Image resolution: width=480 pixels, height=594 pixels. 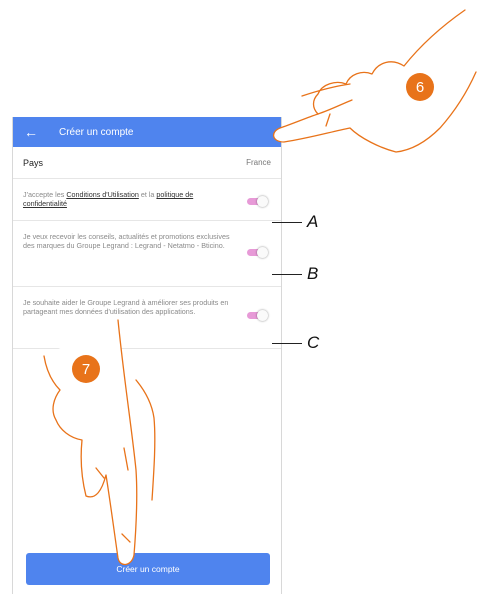 What do you see at coordinates (313, 273) in the screenshot?
I see `callout-b: B` at bounding box center [313, 273].